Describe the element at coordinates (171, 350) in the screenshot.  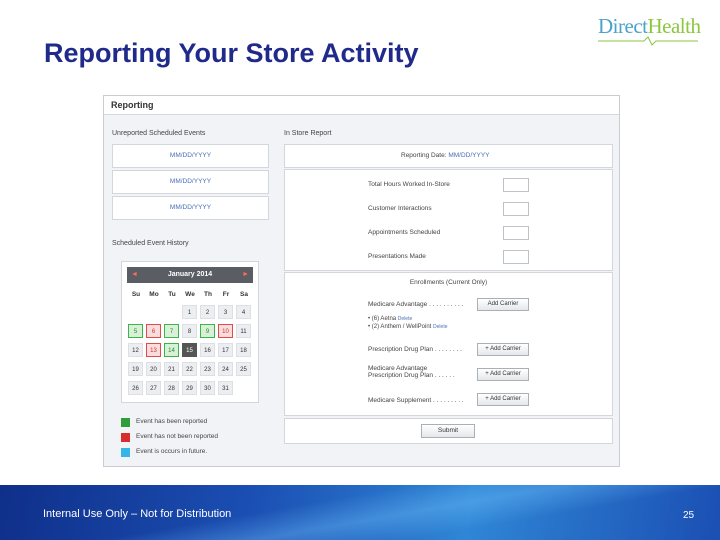
I see `calendar-day: 14` at that location.